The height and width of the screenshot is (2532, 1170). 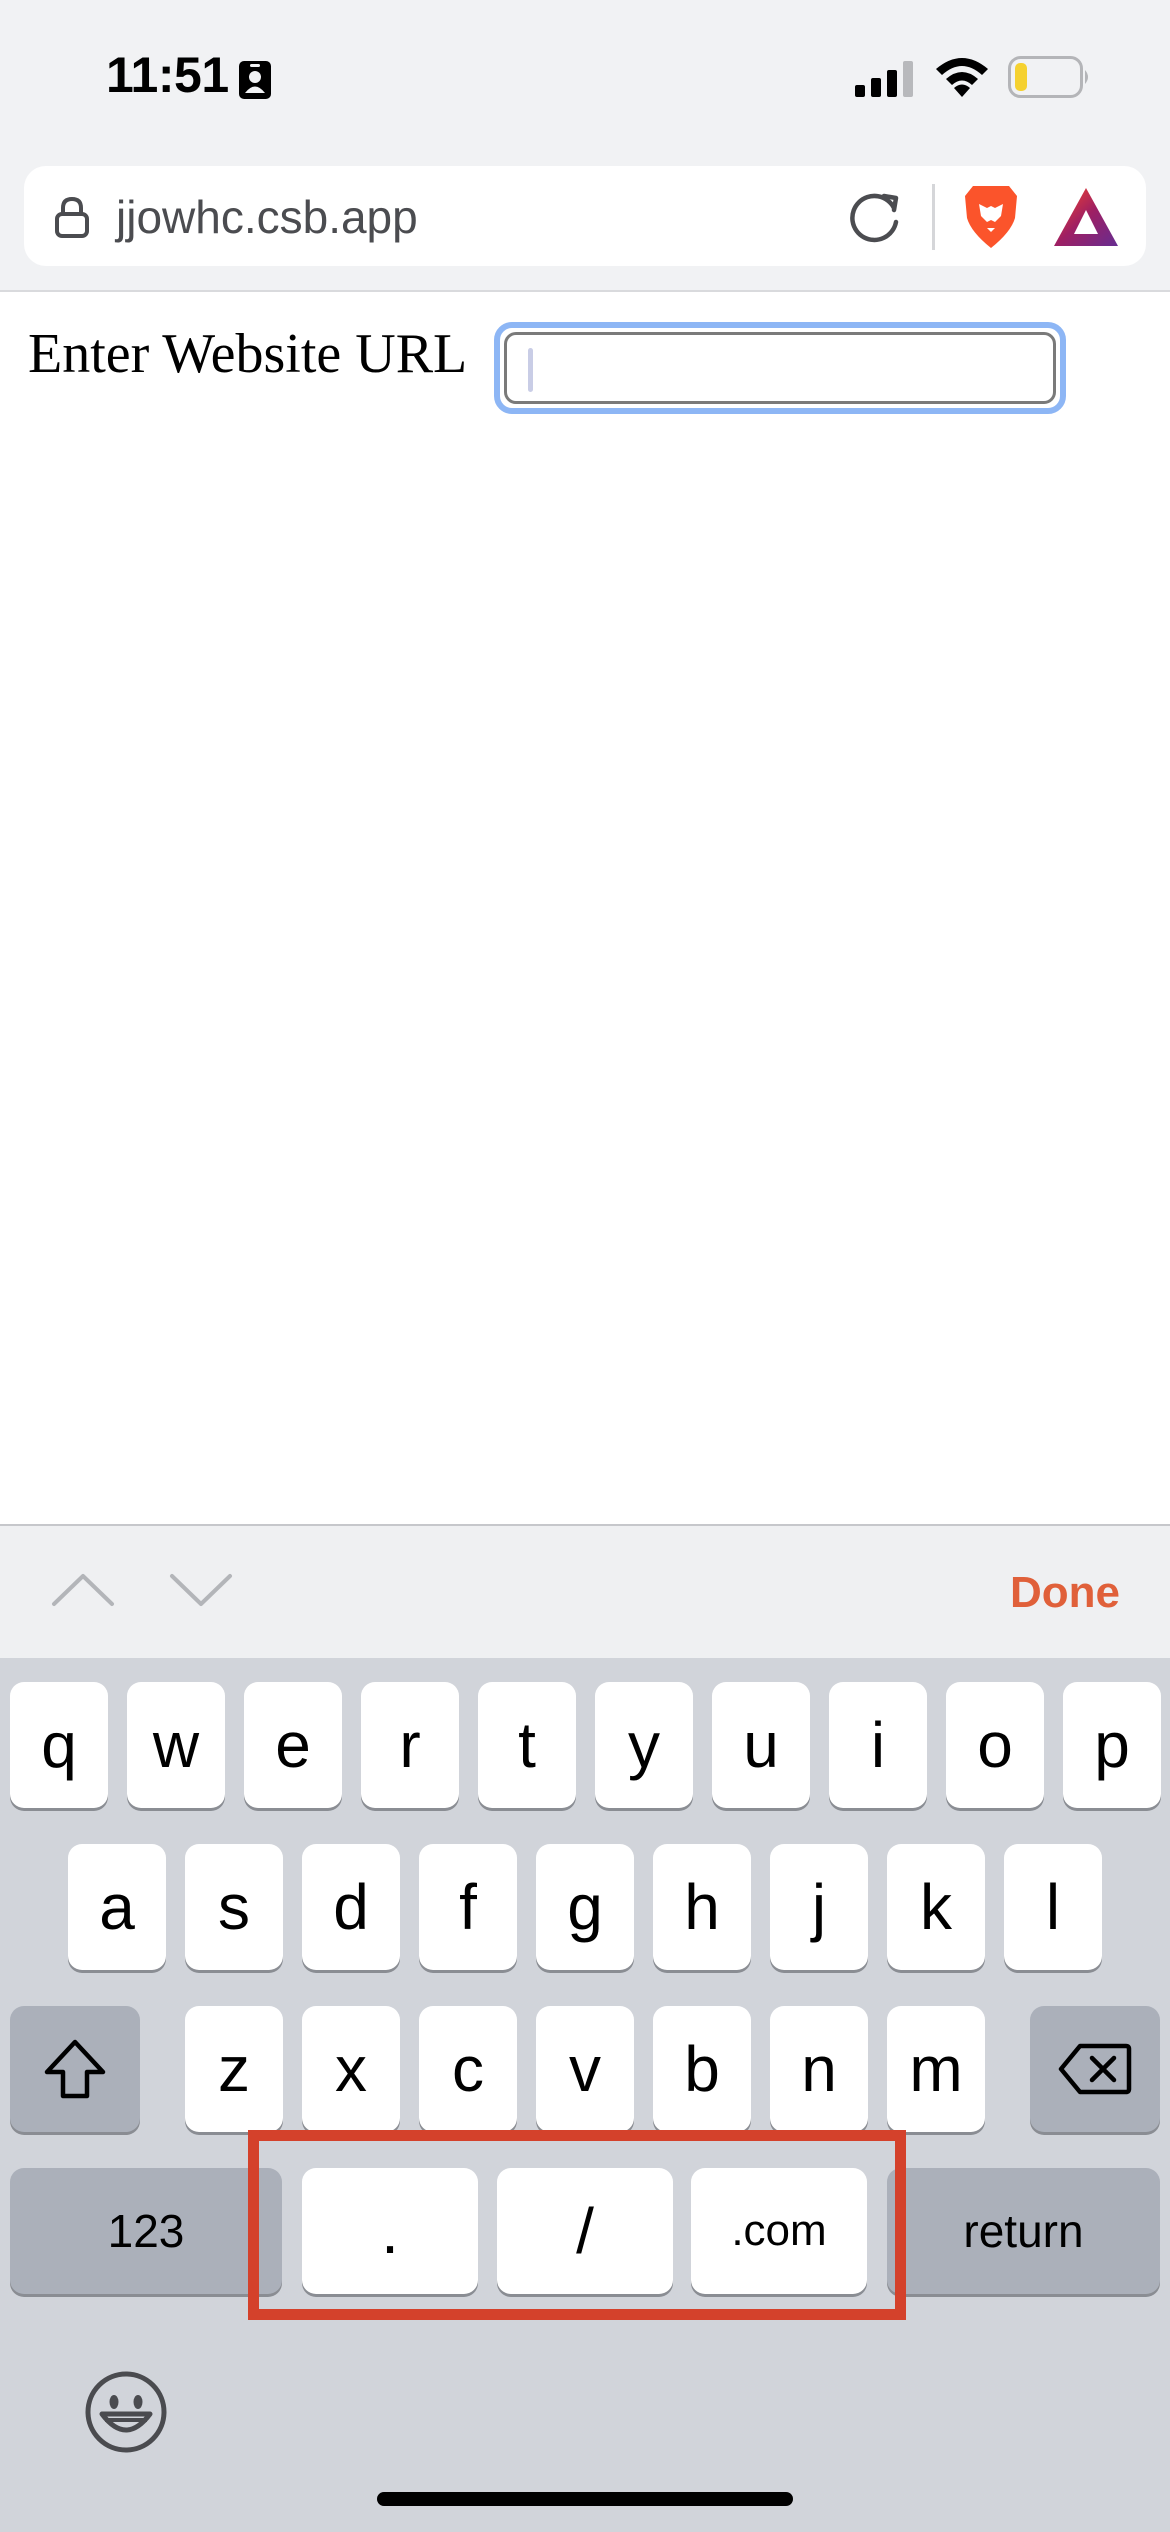 I want to click on browser-top-chrome: 11:51 jjowhc.csb.app, so click(x=585, y=146).